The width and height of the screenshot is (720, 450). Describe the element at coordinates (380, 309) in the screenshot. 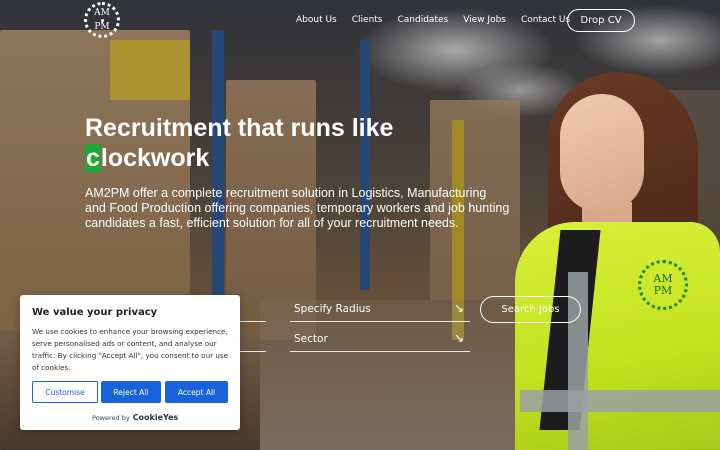

I see `radius-select: Specify Radius ↘` at that location.